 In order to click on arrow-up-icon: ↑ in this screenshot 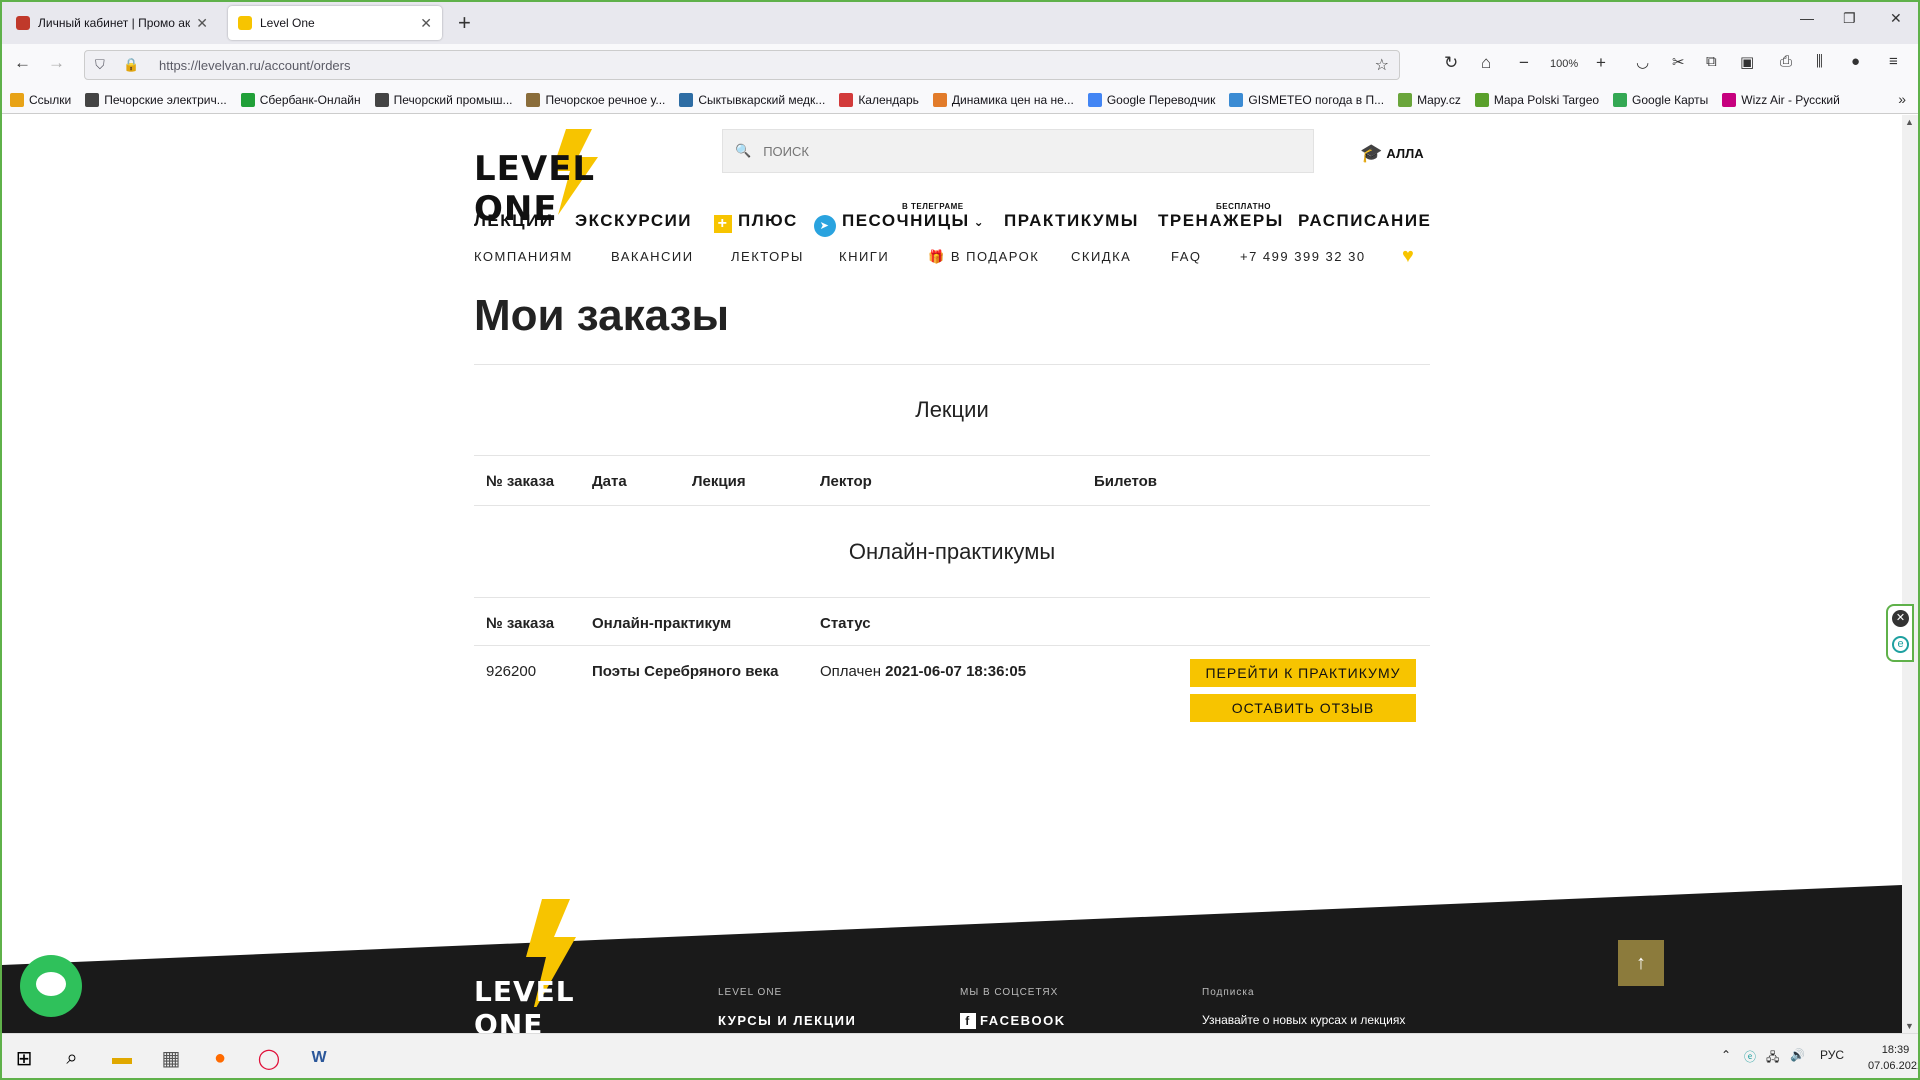, I will do `click(1641, 963)`.